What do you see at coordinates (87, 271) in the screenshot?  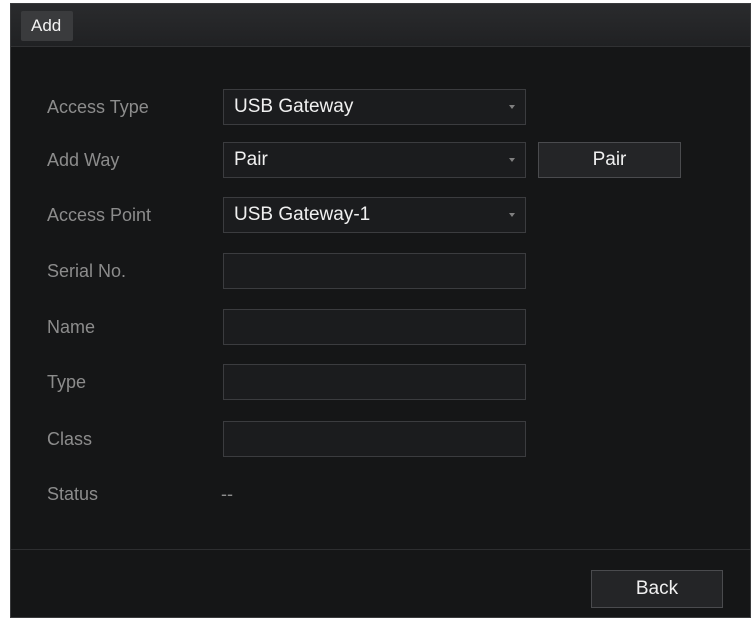 I see `serial-no-label: Serial No.` at bounding box center [87, 271].